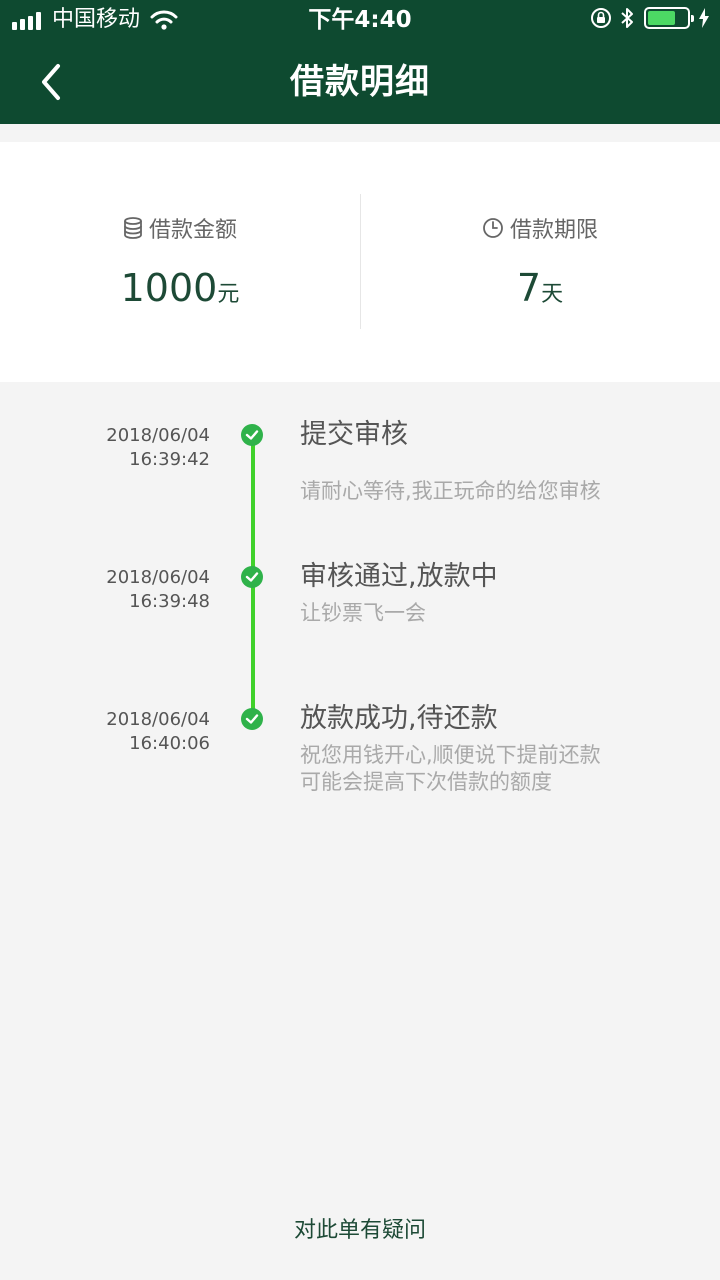  Describe the element at coordinates (180, 262) in the screenshot. I see `loan-amount-section: 借款金额 1000元` at that location.